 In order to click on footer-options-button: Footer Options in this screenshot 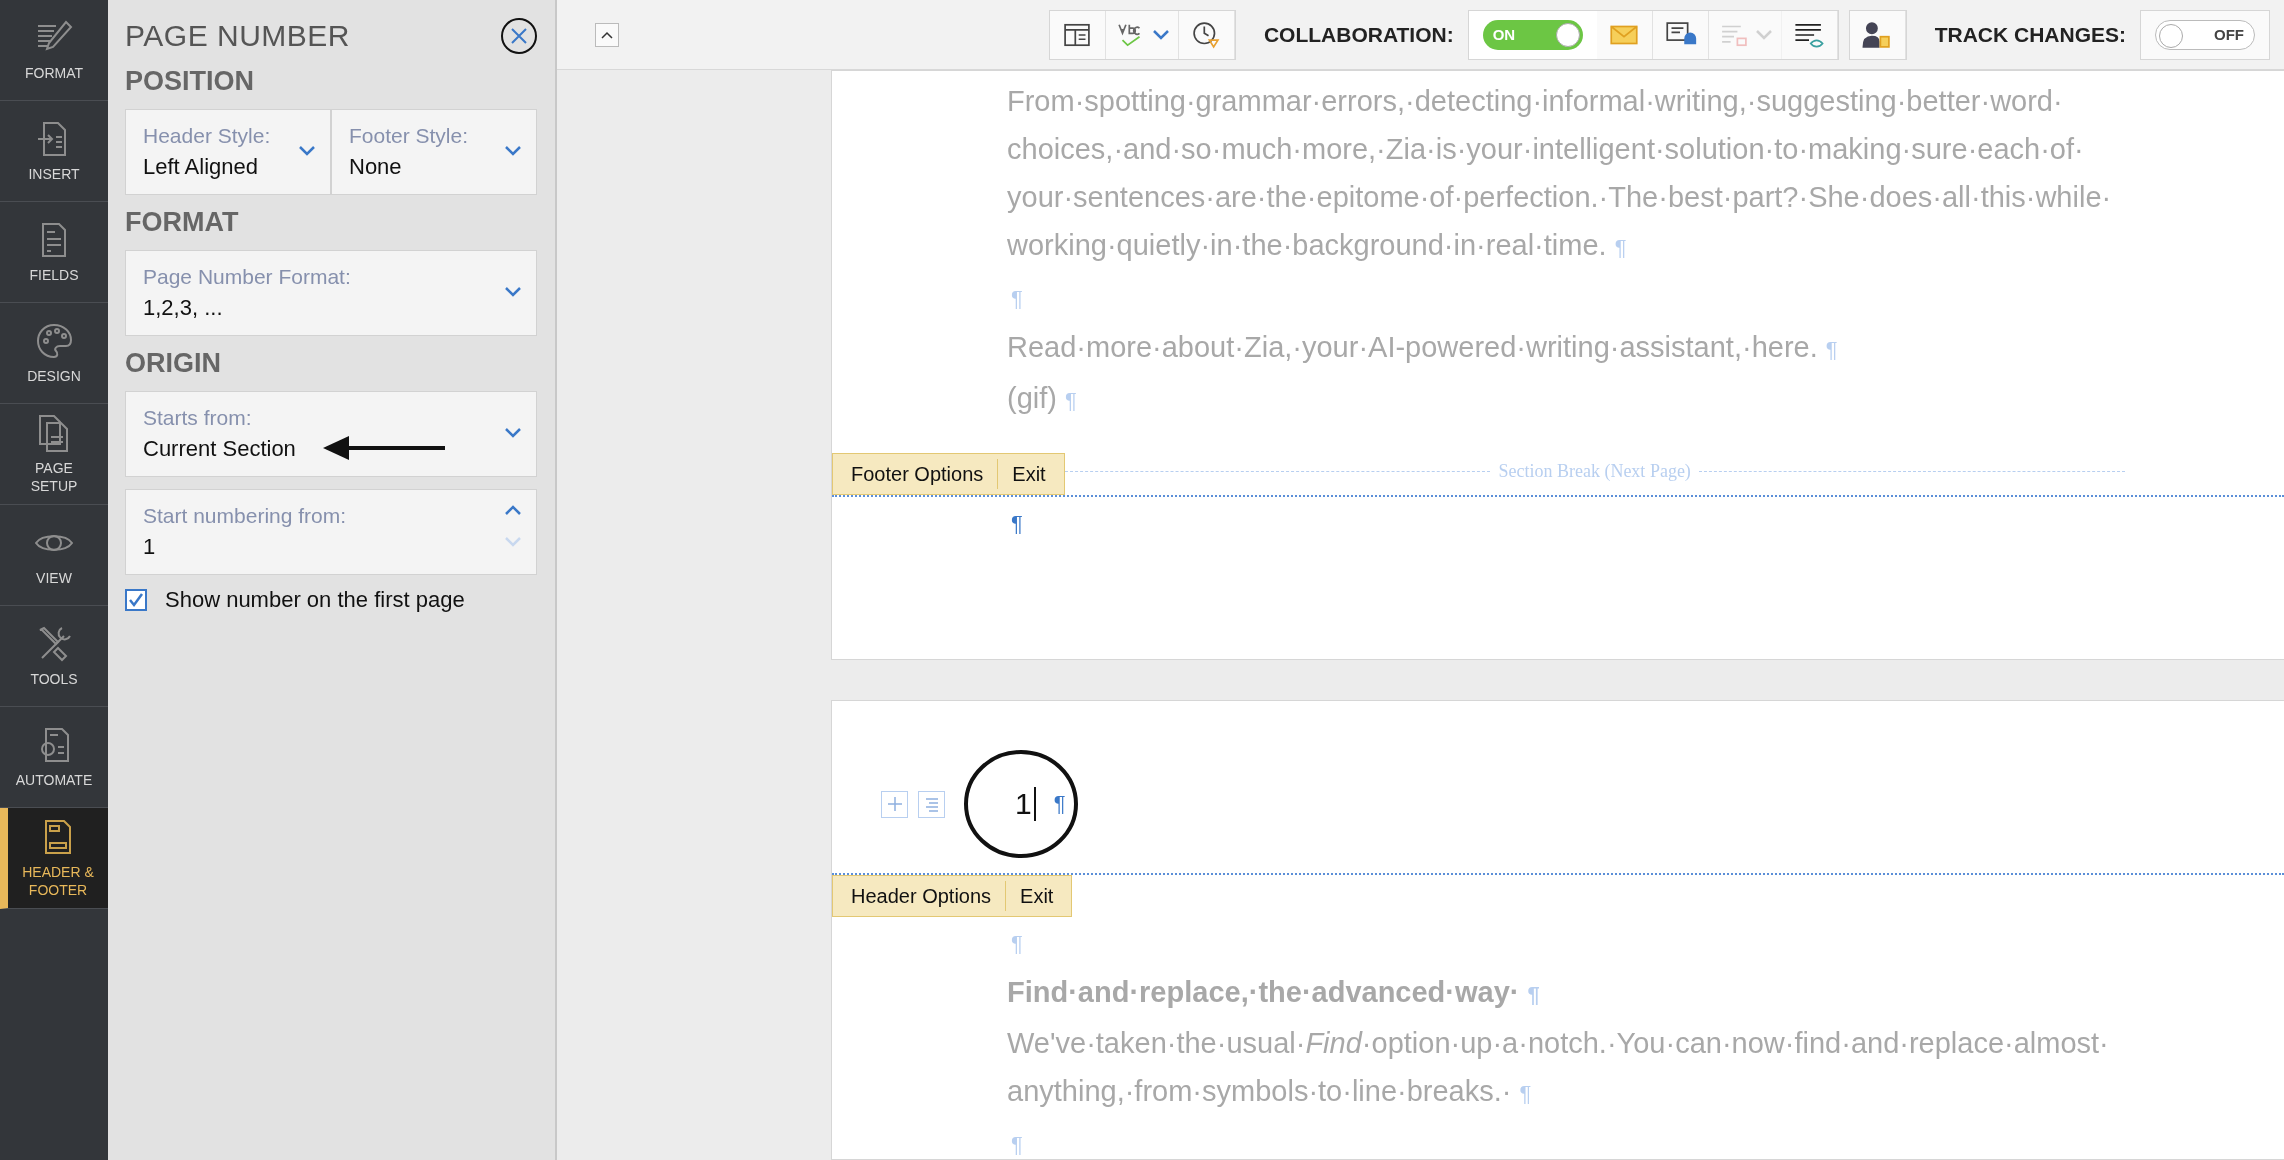, I will do `click(917, 474)`.